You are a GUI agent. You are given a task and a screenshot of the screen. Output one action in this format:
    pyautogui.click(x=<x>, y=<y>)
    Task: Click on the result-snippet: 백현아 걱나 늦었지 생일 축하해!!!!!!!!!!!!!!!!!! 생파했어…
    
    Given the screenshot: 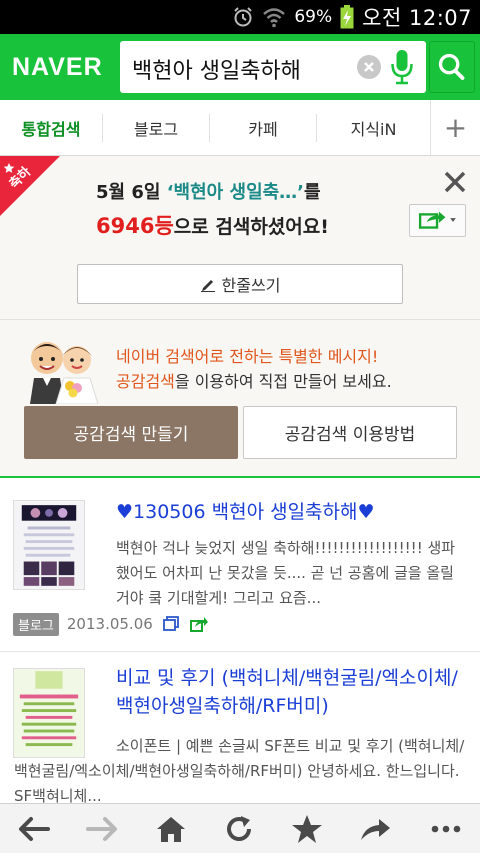 What is the action you would take?
    pyautogui.click(x=286, y=573)
    